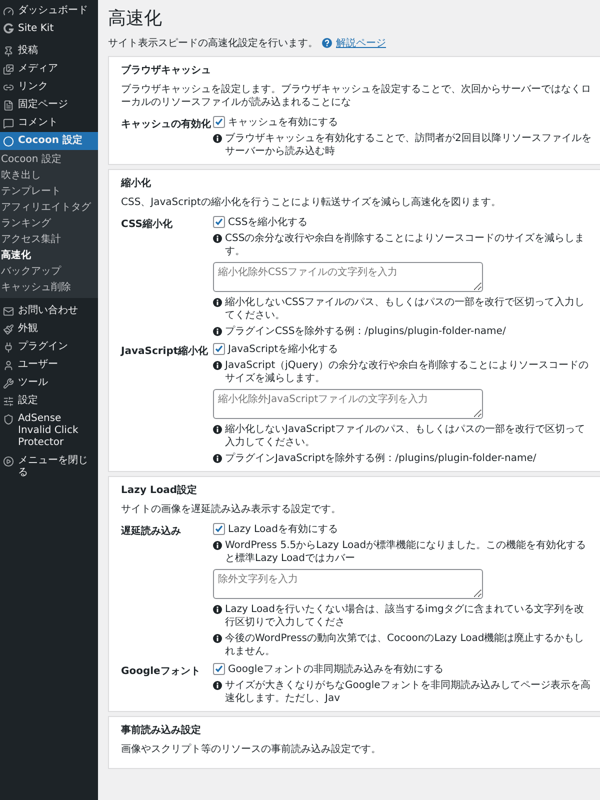 Image resolution: width=600 pixels, height=800 pixels. What do you see at coordinates (327, 43) in the screenshot?
I see `help-icon` at bounding box center [327, 43].